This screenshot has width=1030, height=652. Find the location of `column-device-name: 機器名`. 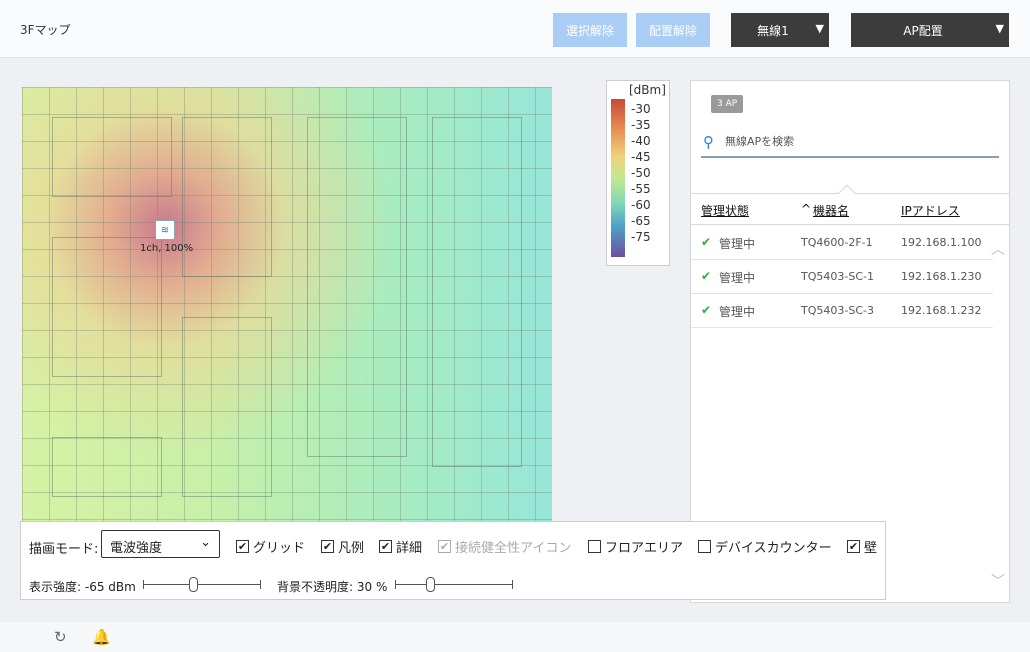

column-device-name: 機器名 is located at coordinates (831, 210).